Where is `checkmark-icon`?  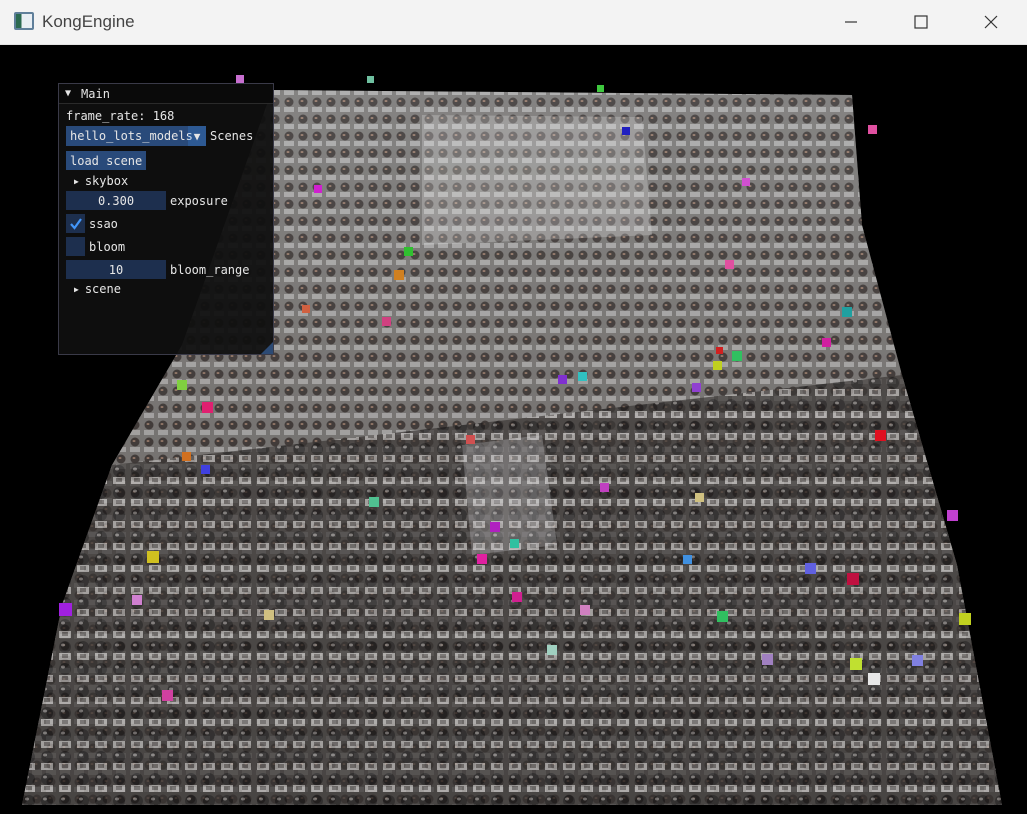 checkmark-icon is located at coordinates (75, 223).